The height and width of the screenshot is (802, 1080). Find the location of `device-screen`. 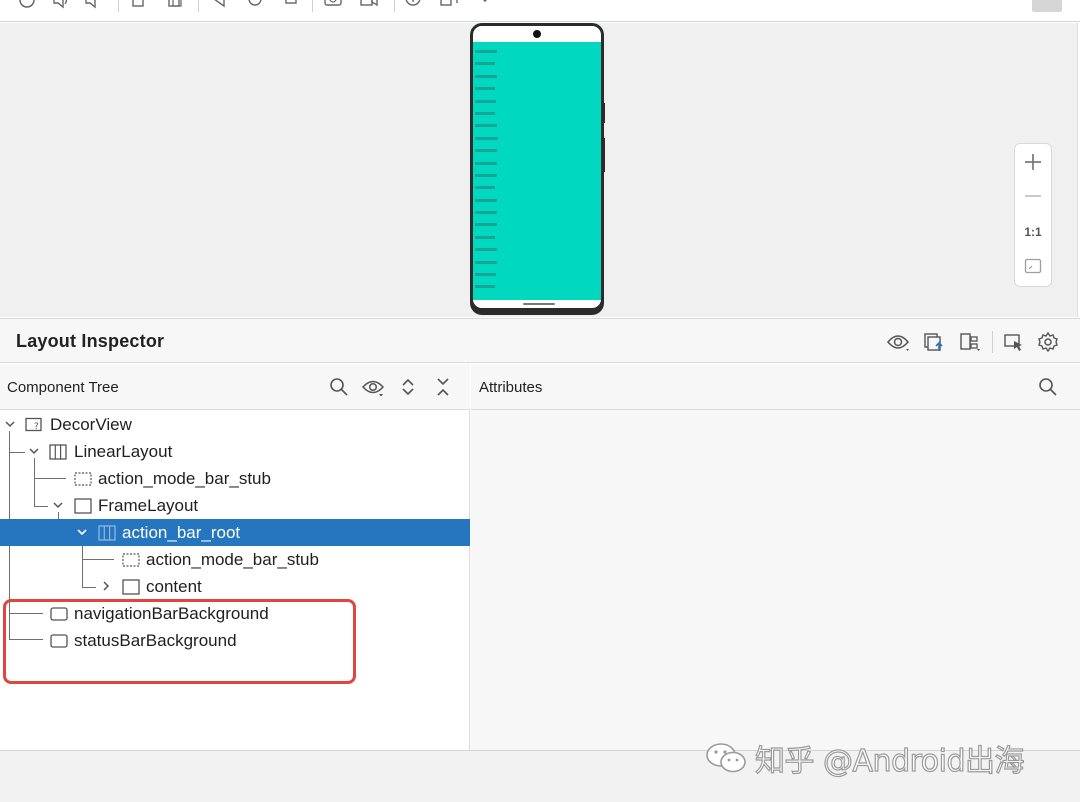

device-screen is located at coordinates (537, 167).